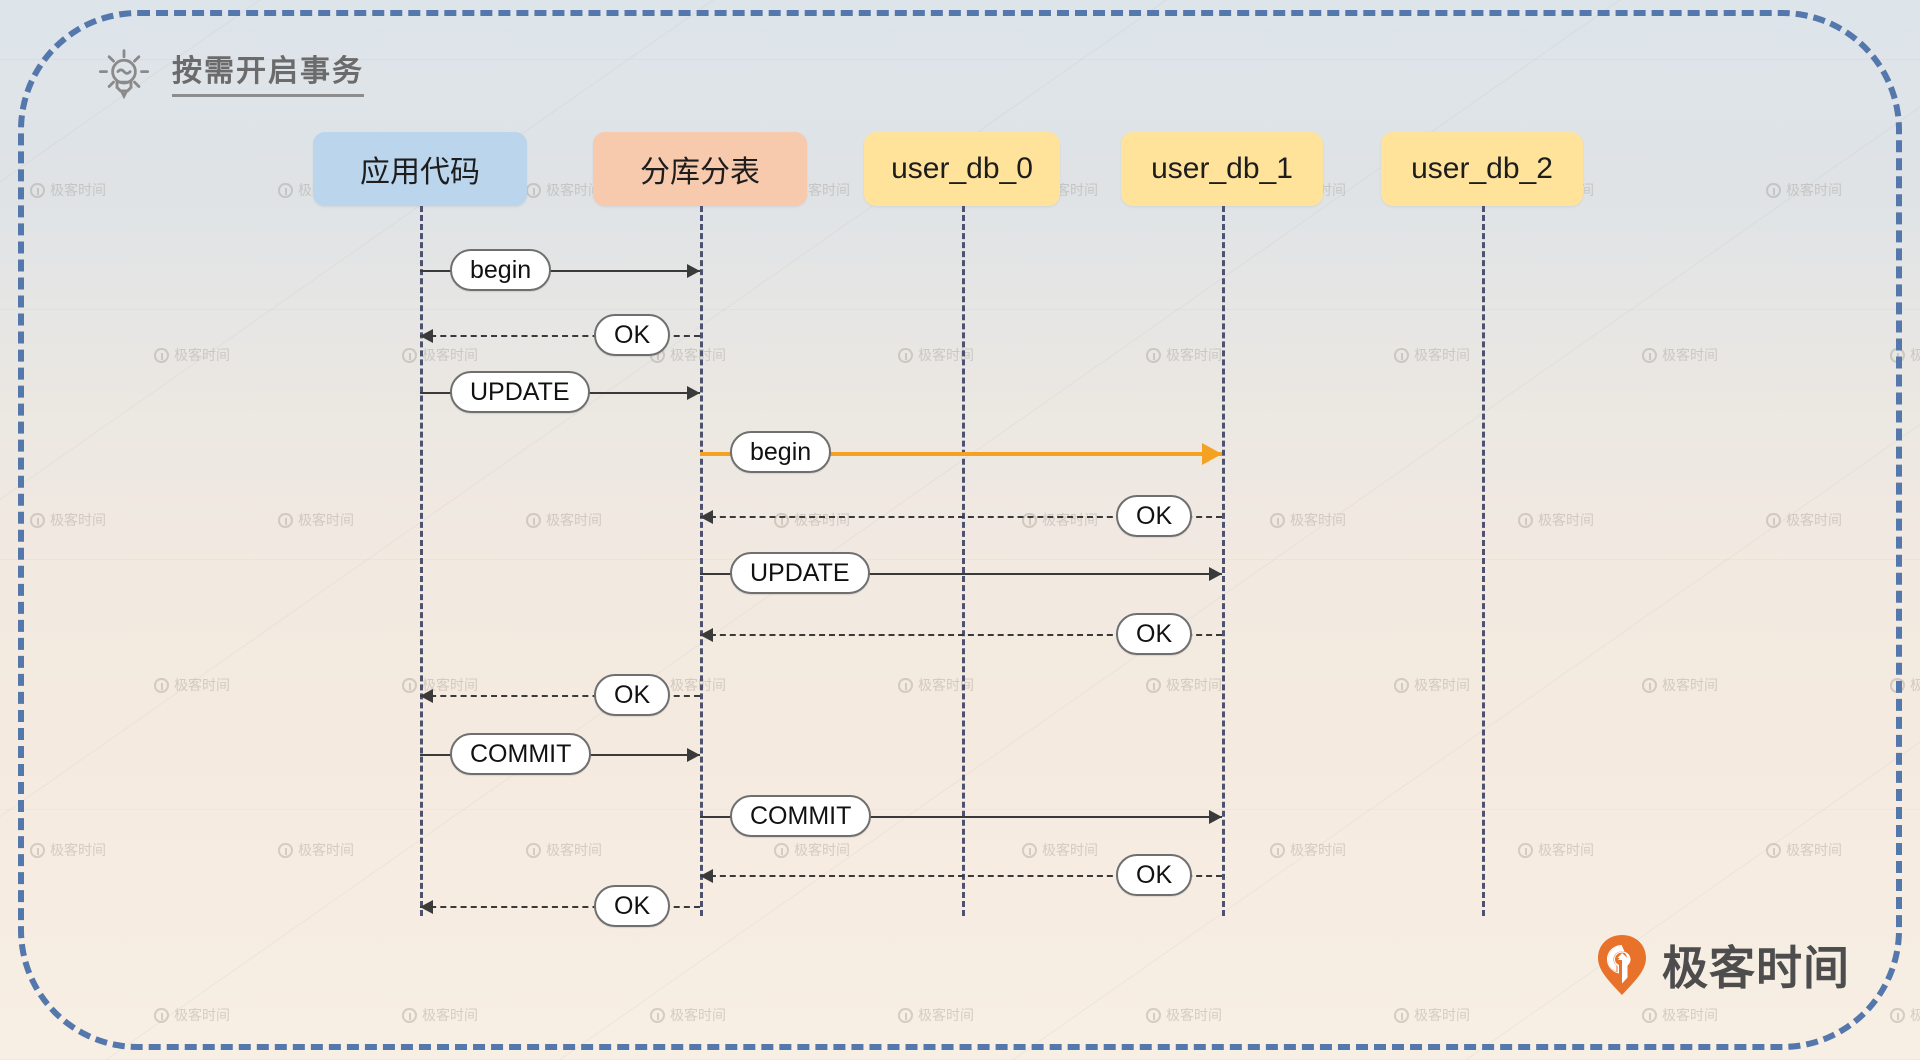  Describe the element at coordinates (801, 816) in the screenshot. I see `message-label: COMMIT` at that location.